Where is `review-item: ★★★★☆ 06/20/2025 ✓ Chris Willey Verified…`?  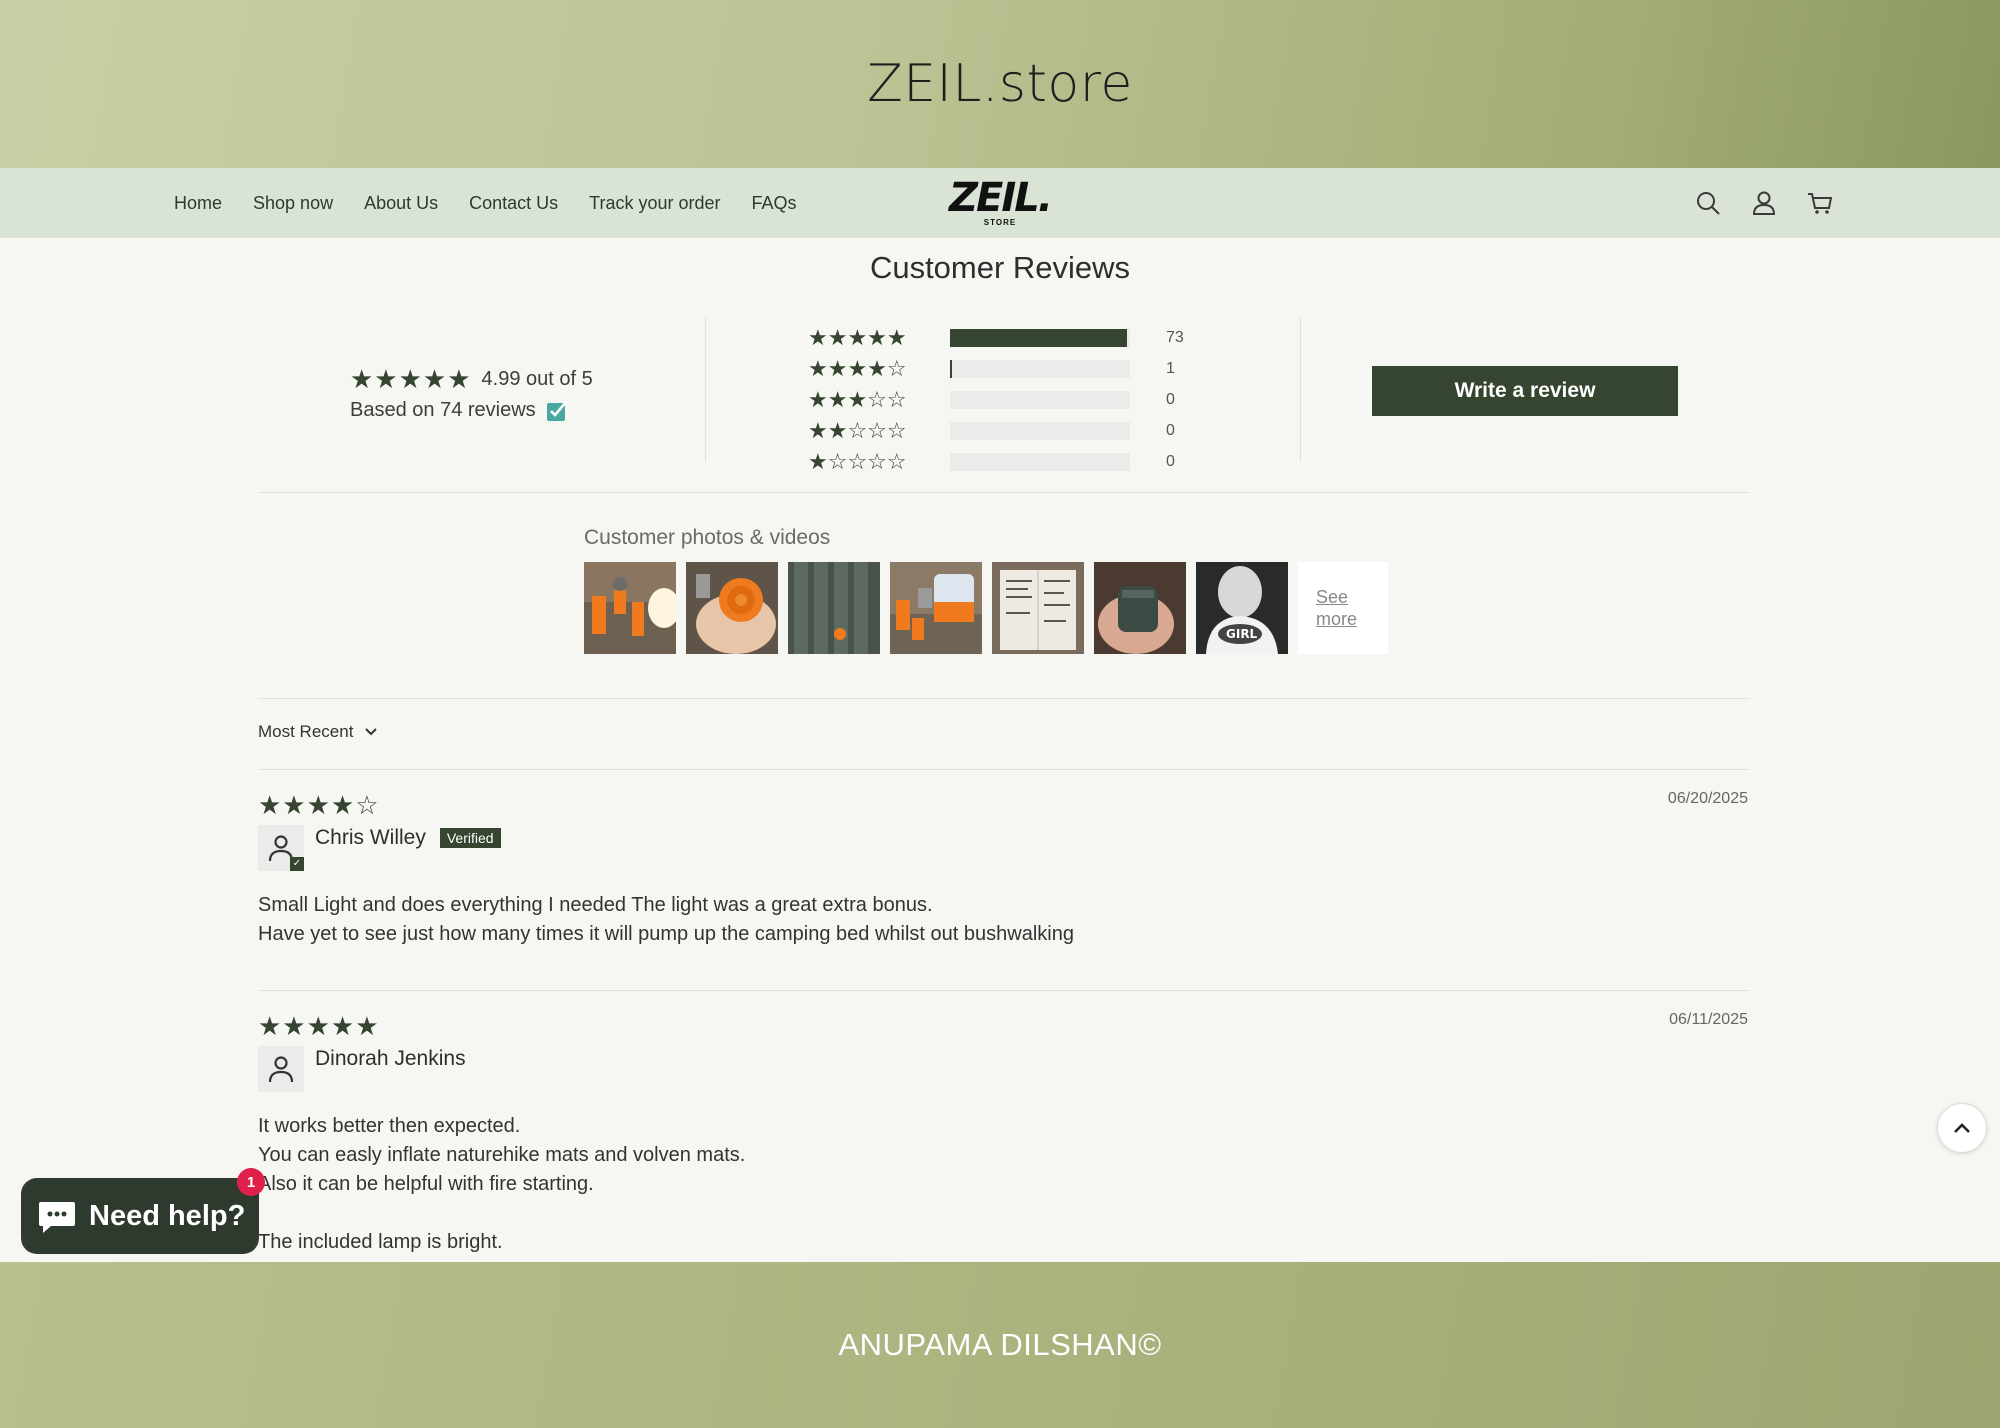
review-item: ★★★★☆ 06/20/2025 ✓ Chris Willey Verified… is located at coordinates (1004, 869).